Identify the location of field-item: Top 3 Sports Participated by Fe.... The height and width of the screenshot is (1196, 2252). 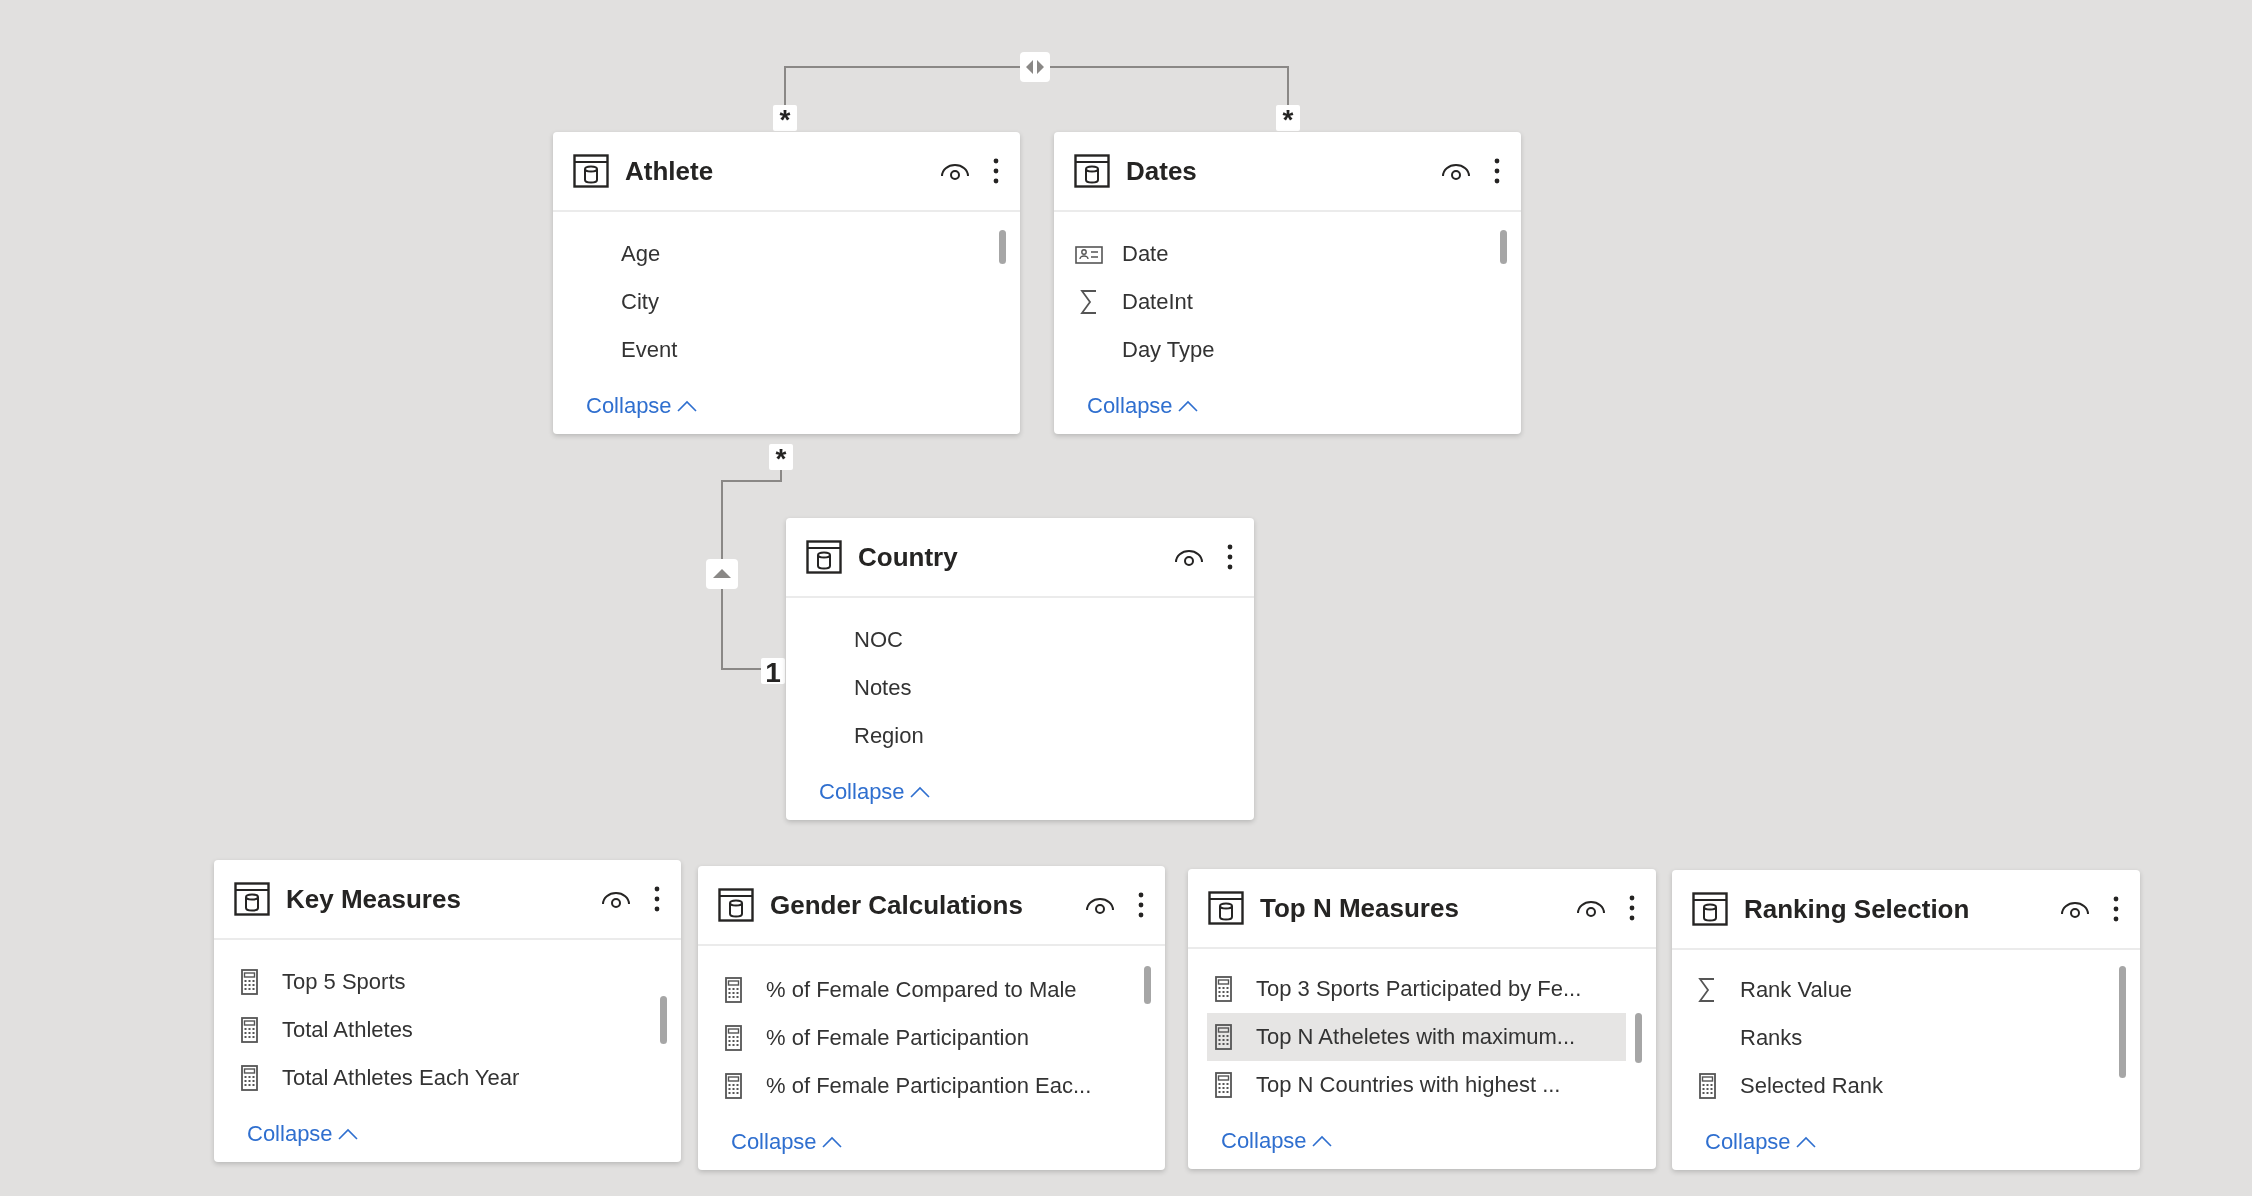
(1416, 989).